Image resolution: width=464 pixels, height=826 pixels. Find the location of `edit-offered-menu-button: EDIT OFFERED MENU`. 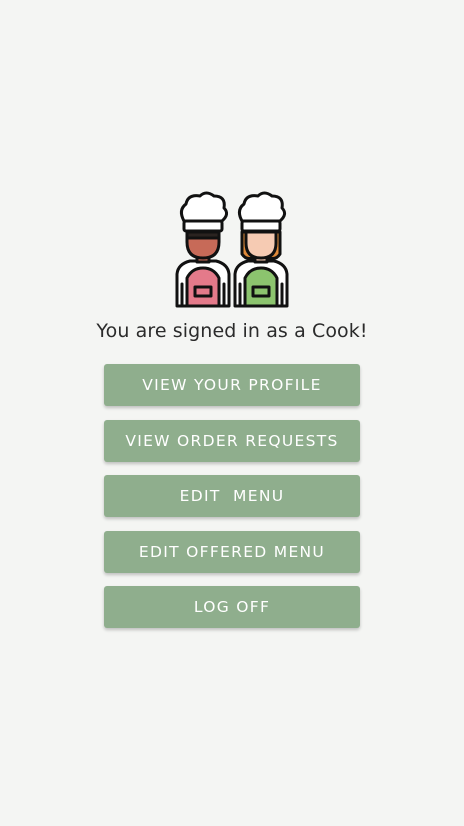

edit-offered-menu-button: EDIT OFFERED MENU is located at coordinates (232, 552).